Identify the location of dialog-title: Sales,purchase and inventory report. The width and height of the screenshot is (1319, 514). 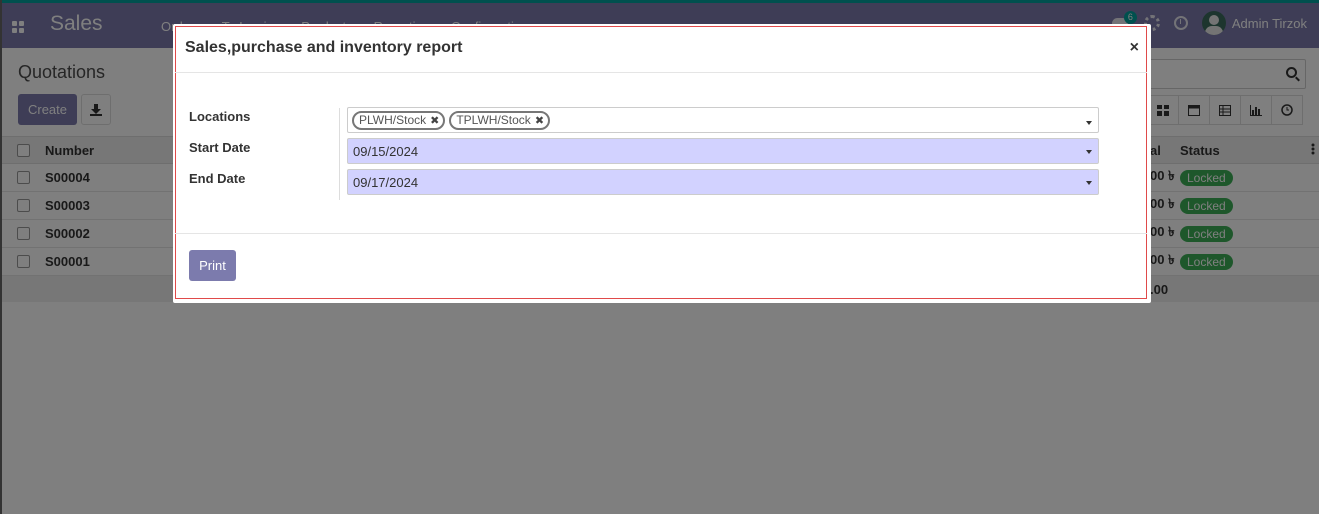
(324, 47).